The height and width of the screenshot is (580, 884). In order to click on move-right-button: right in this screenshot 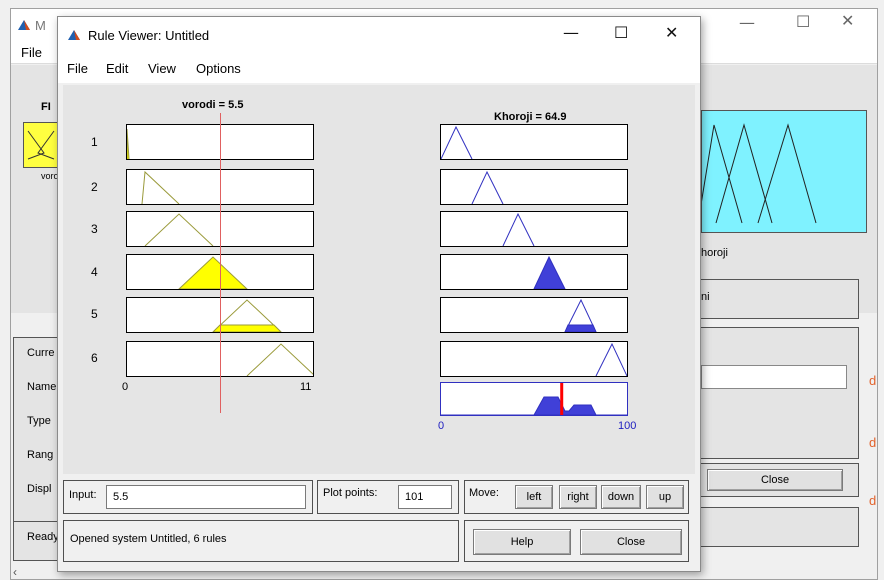, I will do `click(578, 497)`.